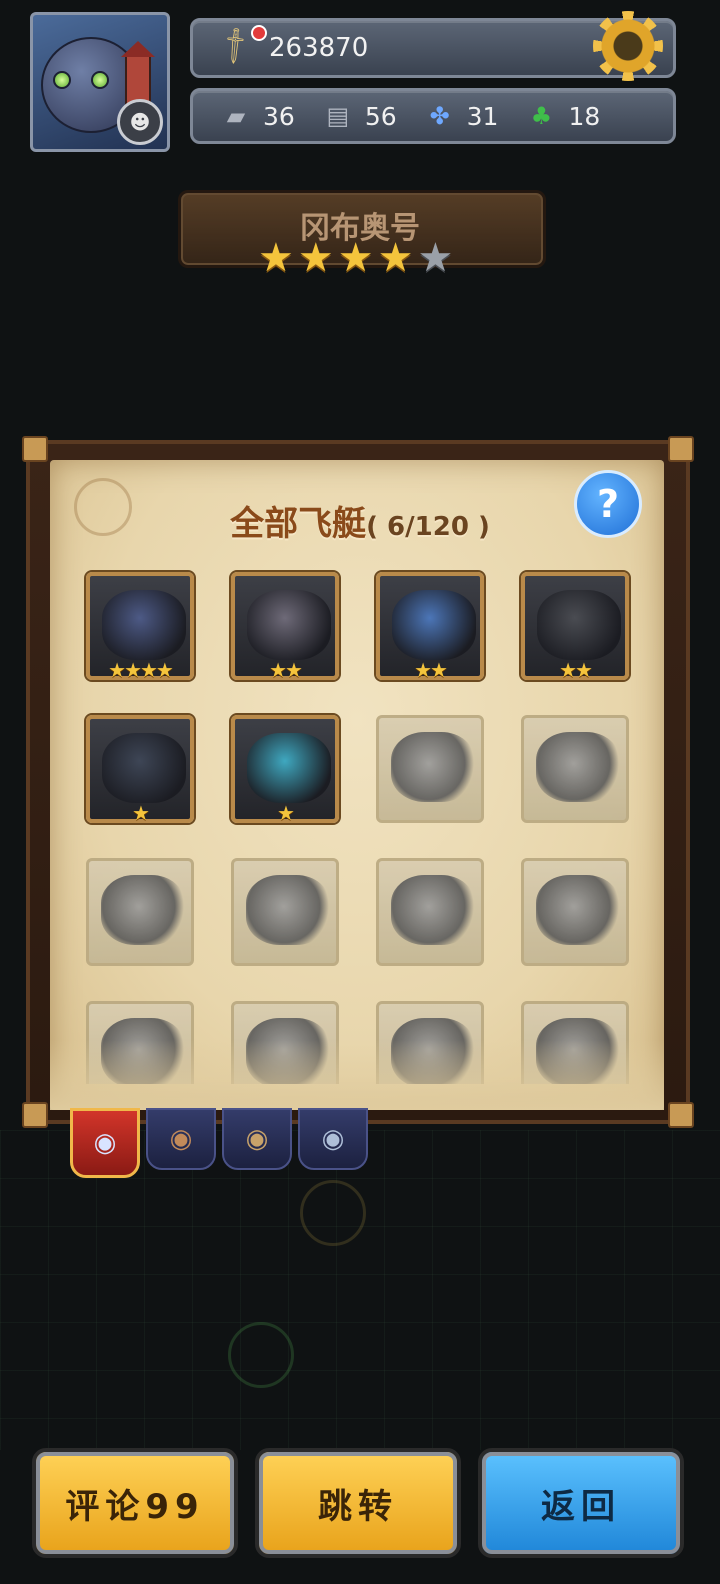 This screenshot has width=720, height=1584. What do you see at coordinates (298, 524) in the screenshot?
I see `panel-title-text: 全部飞艇` at bounding box center [298, 524].